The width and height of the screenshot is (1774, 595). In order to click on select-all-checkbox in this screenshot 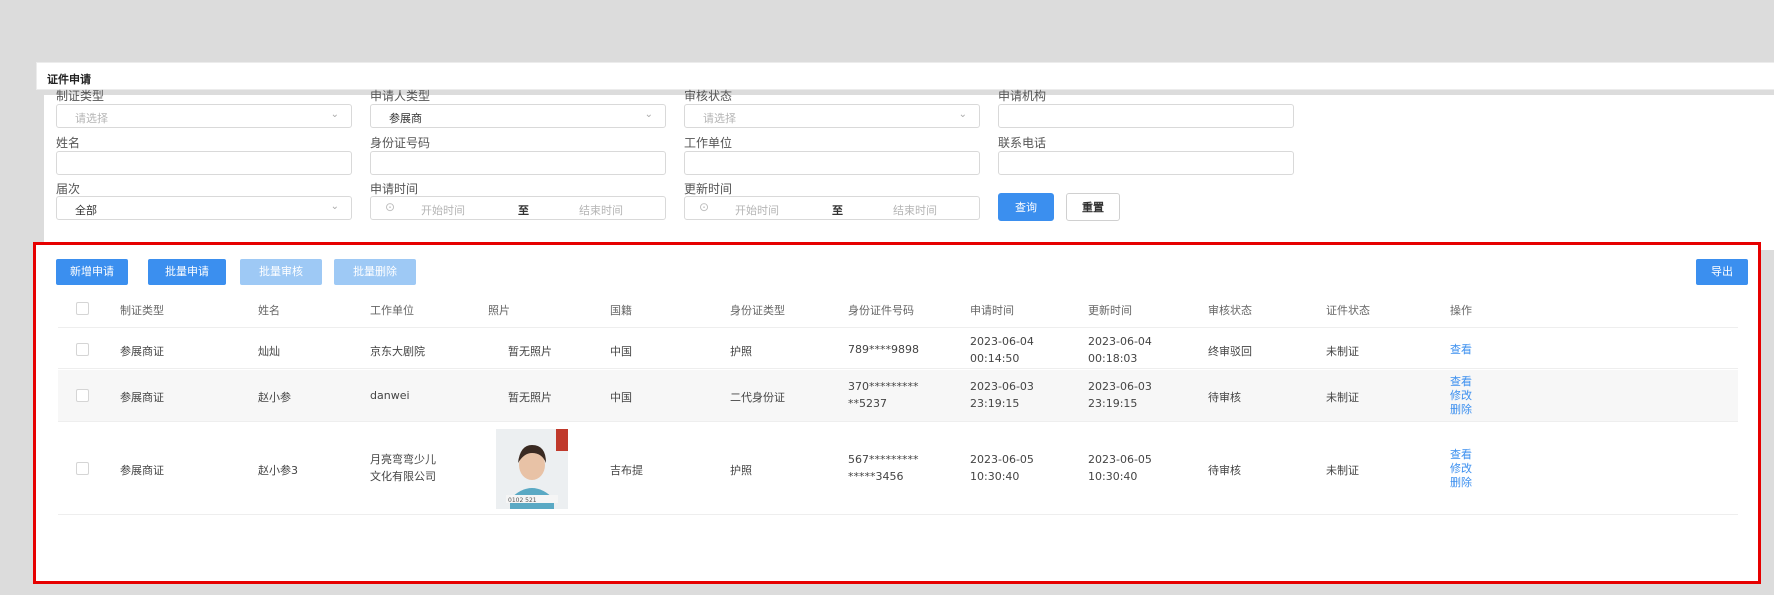, I will do `click(82, 308)`.